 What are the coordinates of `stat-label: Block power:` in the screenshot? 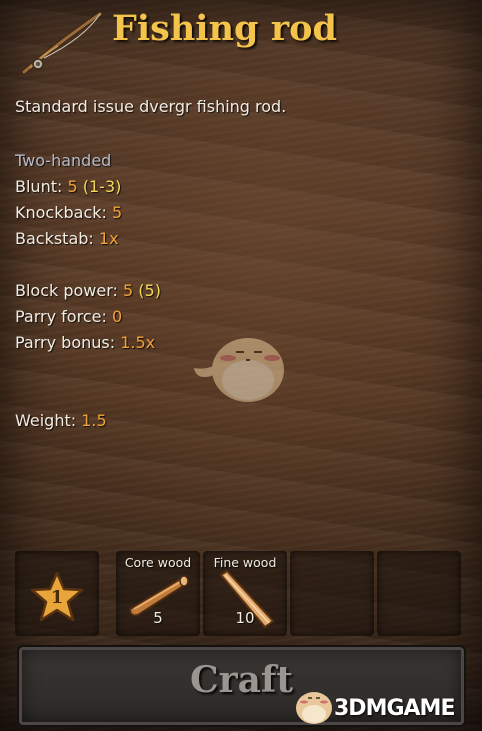 It's located at (66, 290).